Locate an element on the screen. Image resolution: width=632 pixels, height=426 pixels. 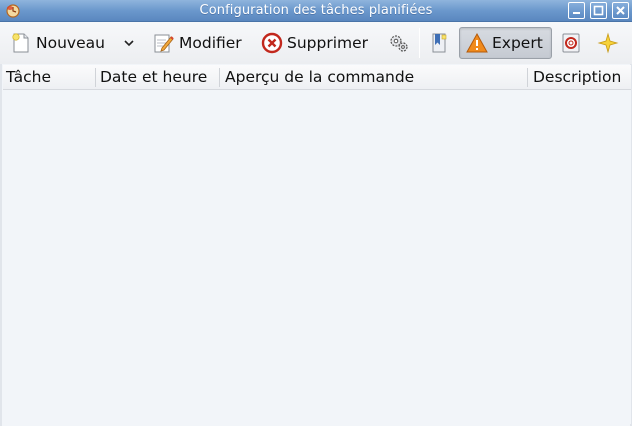
new-document-icon is located at coordinates (21, 43).